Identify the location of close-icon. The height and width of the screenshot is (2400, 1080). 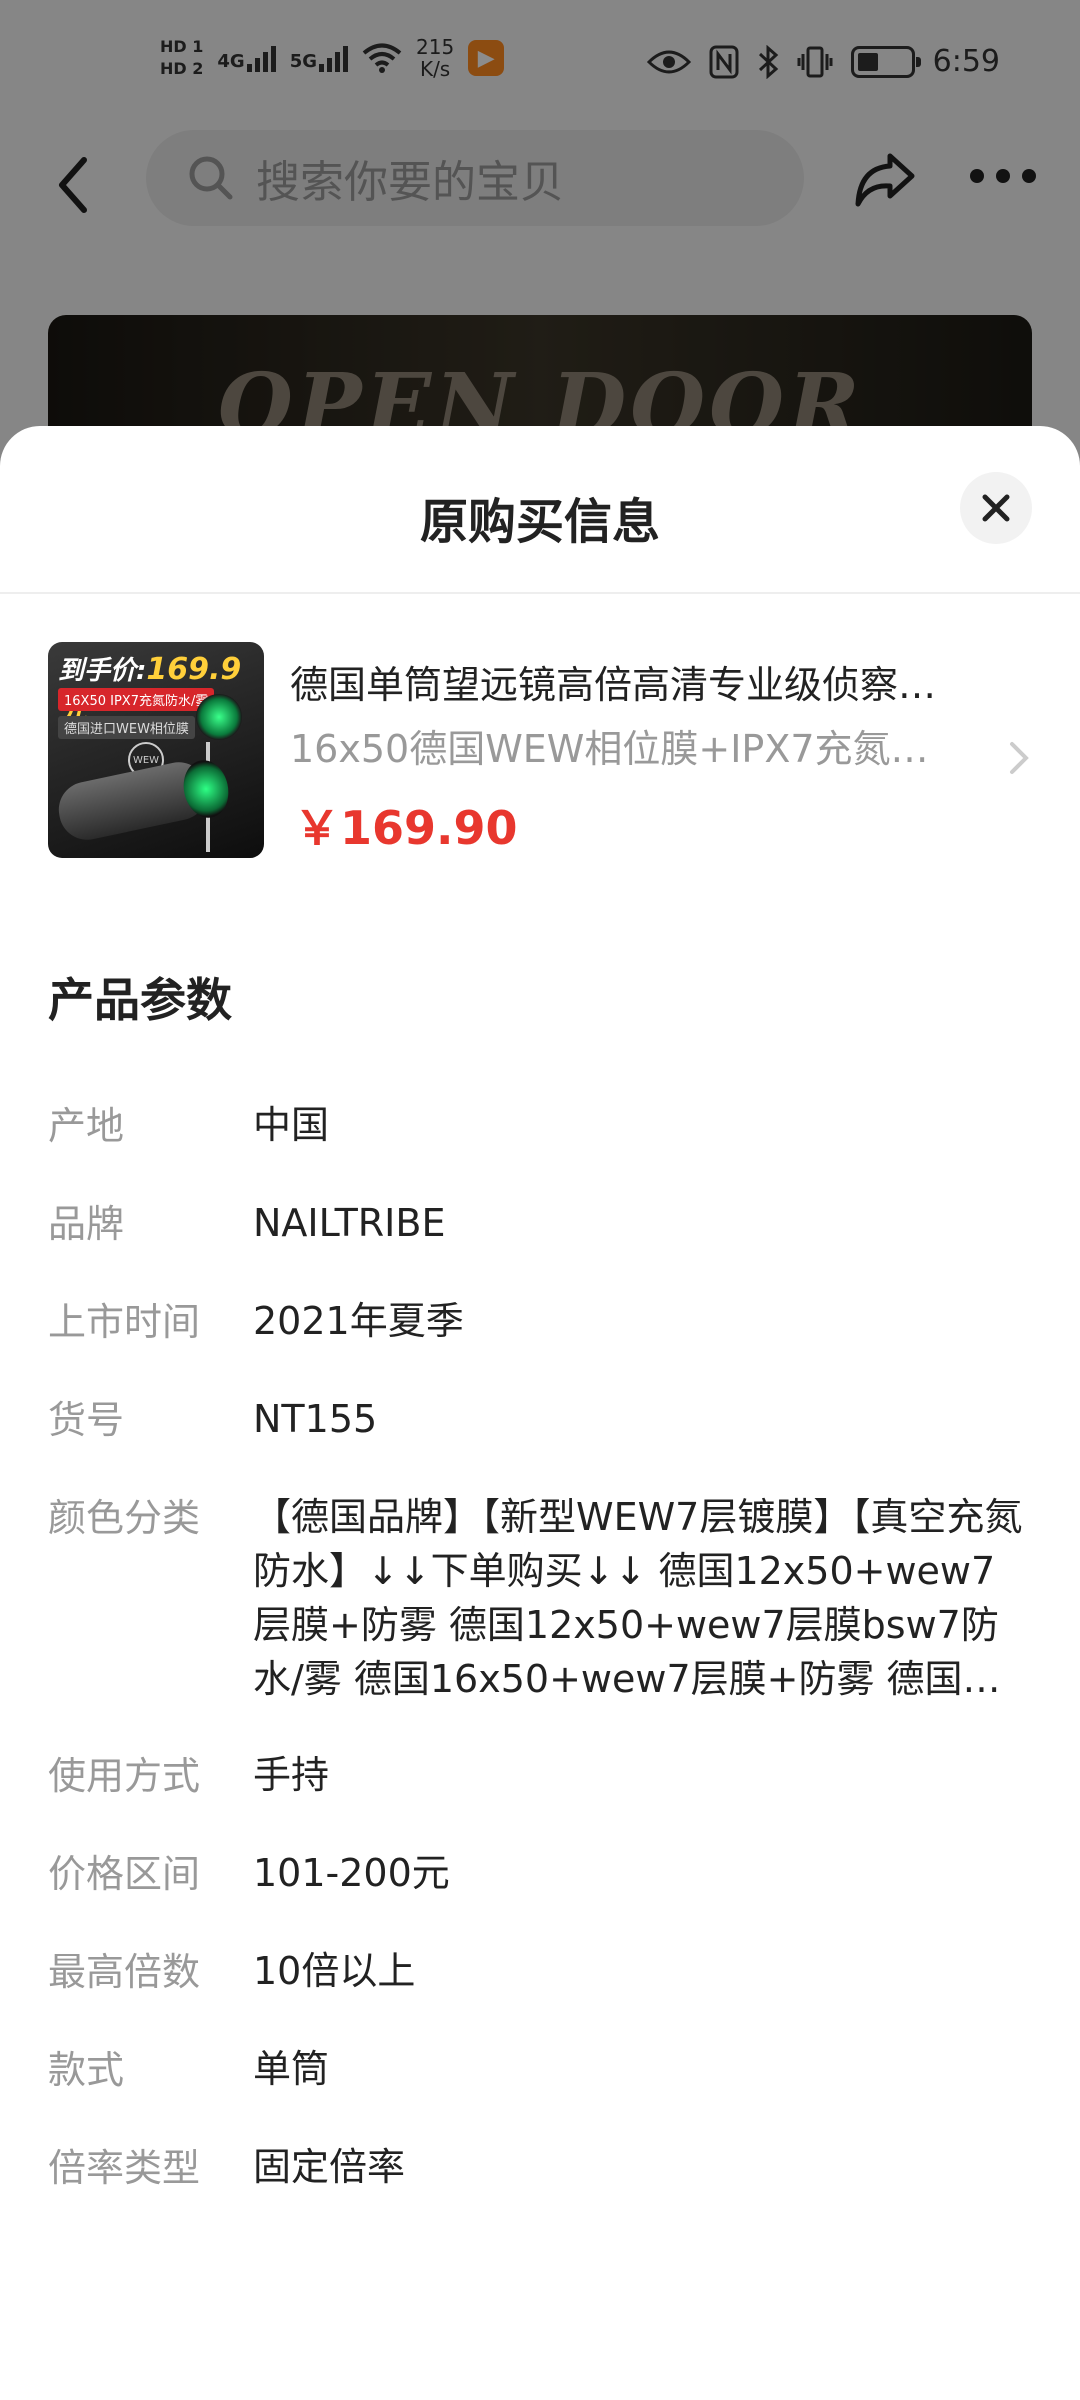
(996, 508).